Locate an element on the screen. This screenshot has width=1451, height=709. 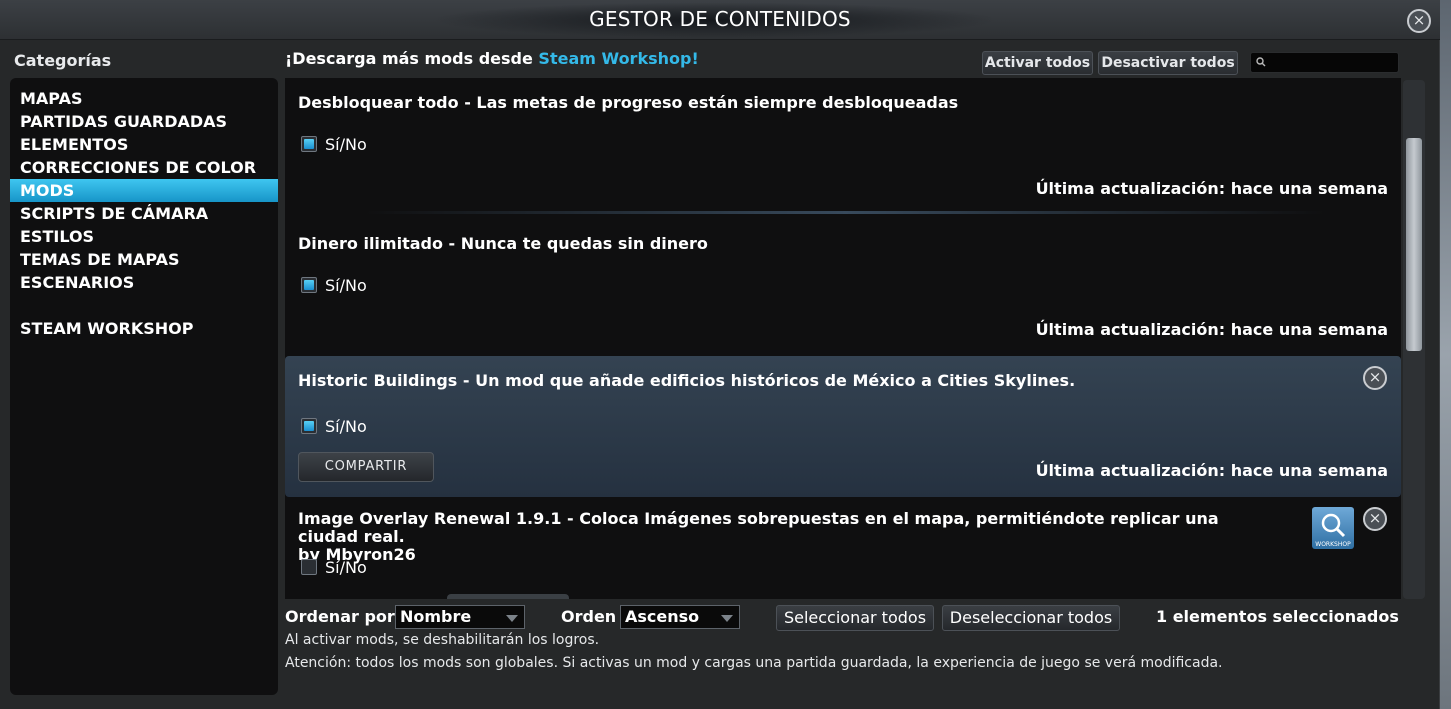
disable-all-button: Desactivar todos is located at coordinates (1168, 63).